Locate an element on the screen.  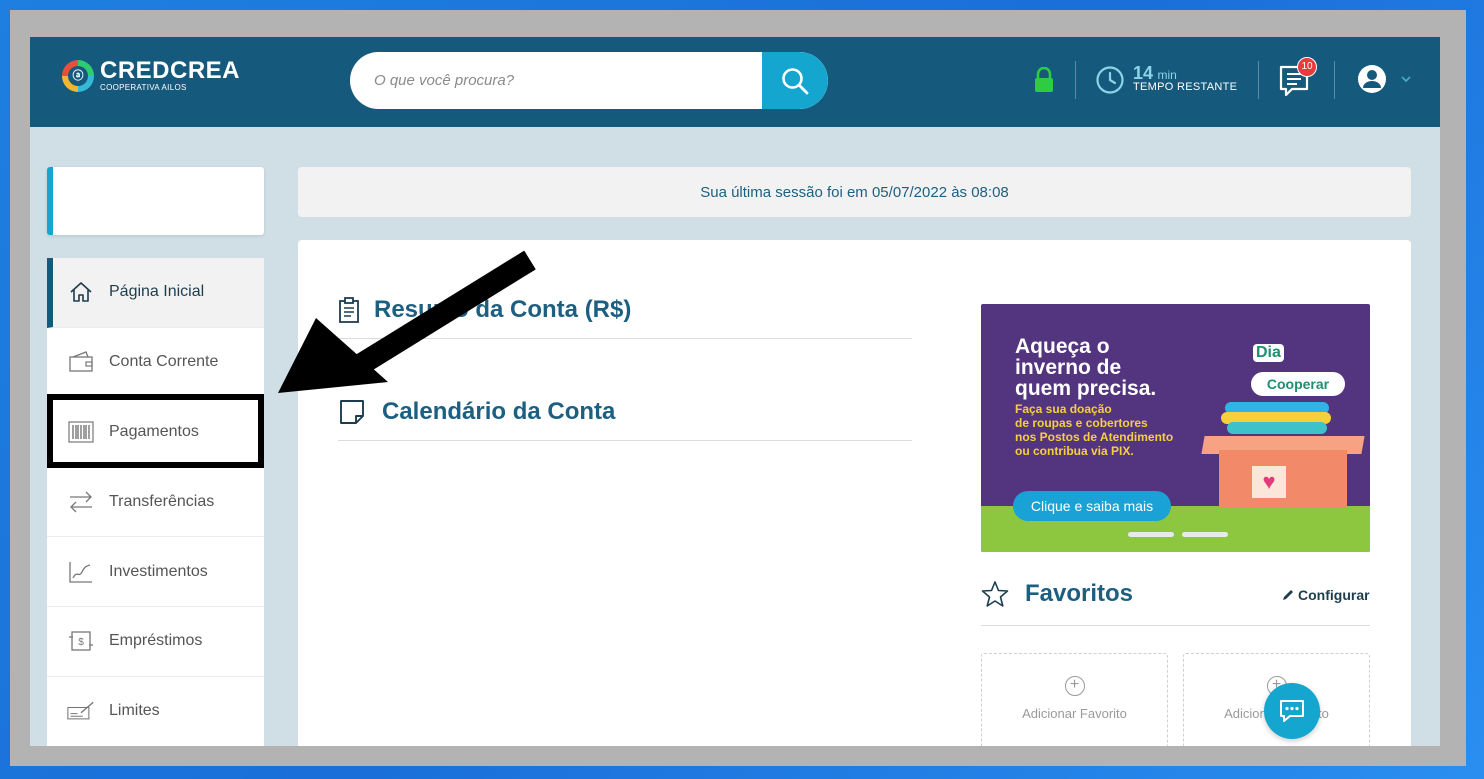
session-timer: 14 min TEMPO RESTANTE is located at coordinates (1166, 79).